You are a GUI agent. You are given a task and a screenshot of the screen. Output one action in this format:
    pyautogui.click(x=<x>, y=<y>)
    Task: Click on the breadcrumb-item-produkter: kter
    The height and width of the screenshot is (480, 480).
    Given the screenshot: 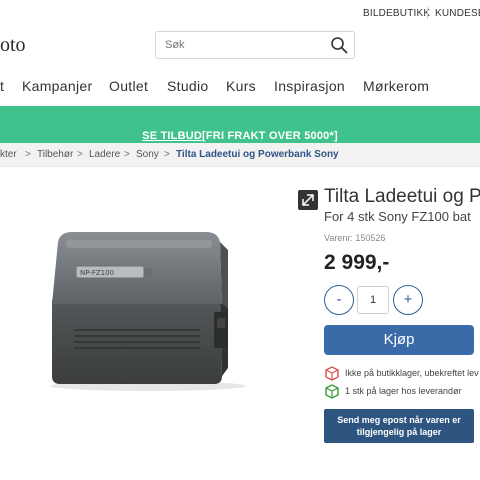 What is the action you would take?
    pyautogui.click(x=8, y=154)
    